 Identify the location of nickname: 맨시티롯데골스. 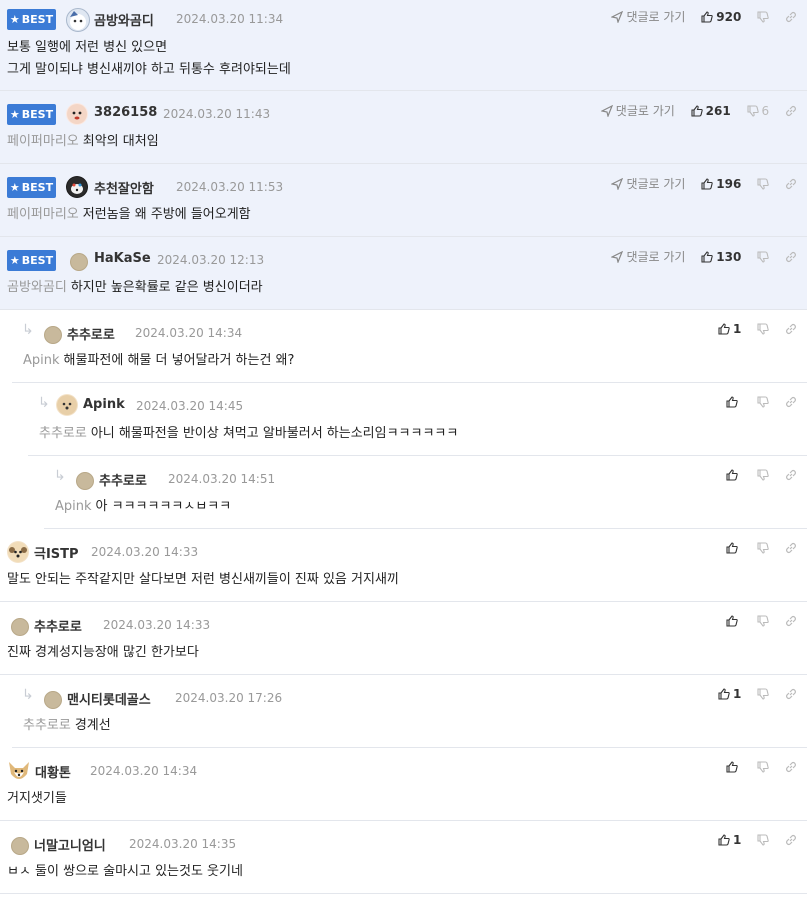
(109, 698).